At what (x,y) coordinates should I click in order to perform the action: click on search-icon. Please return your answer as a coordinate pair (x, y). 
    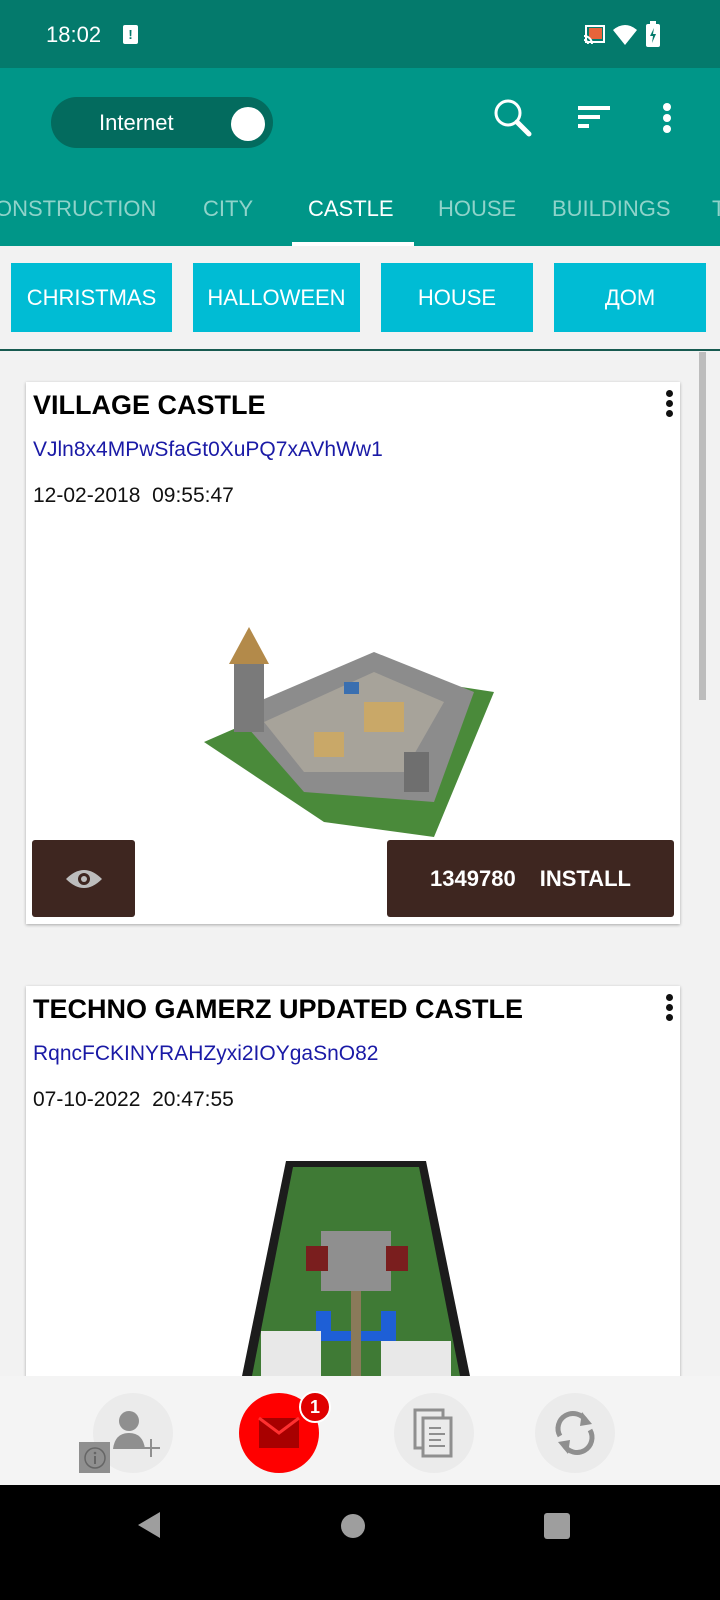
    Looking at the image, I should click on (513, 119).